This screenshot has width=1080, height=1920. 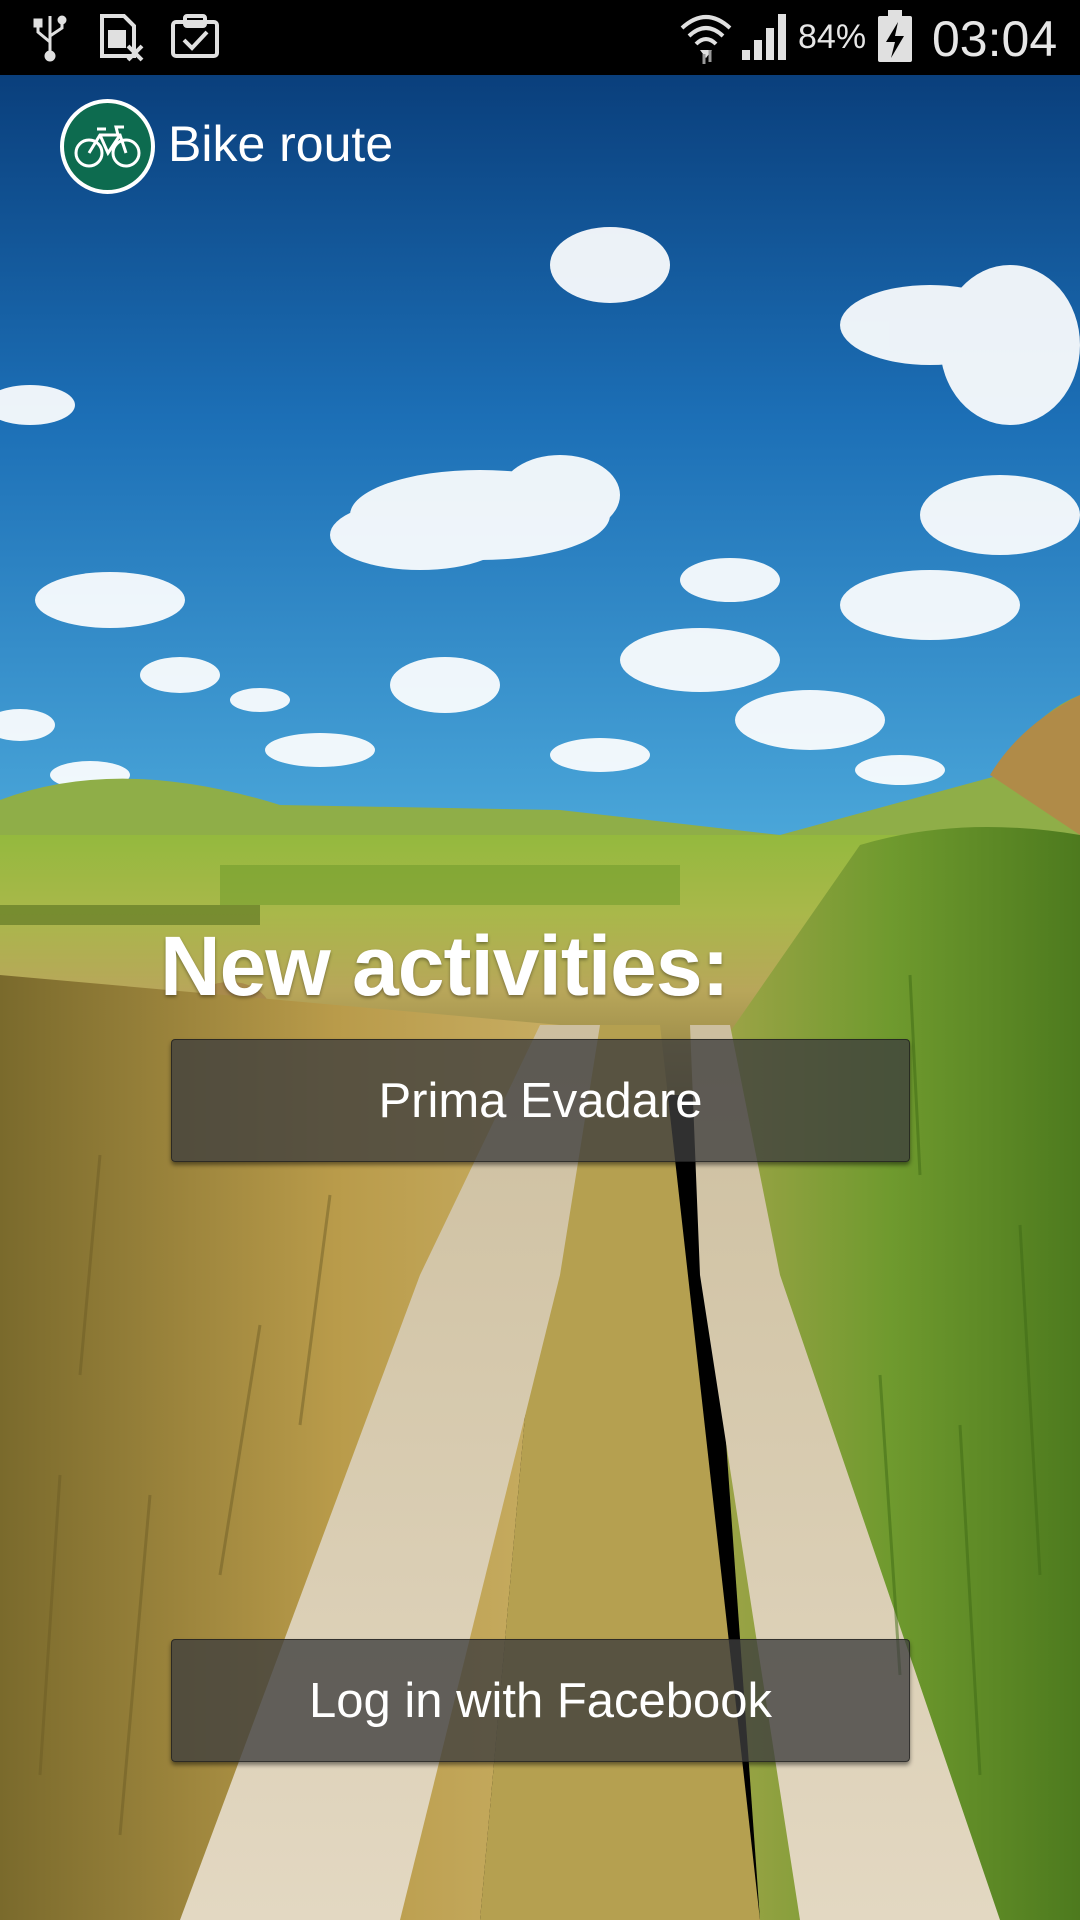 I want to click on activity-button-label: Prima Evadare, so click(x=540, y=1100).